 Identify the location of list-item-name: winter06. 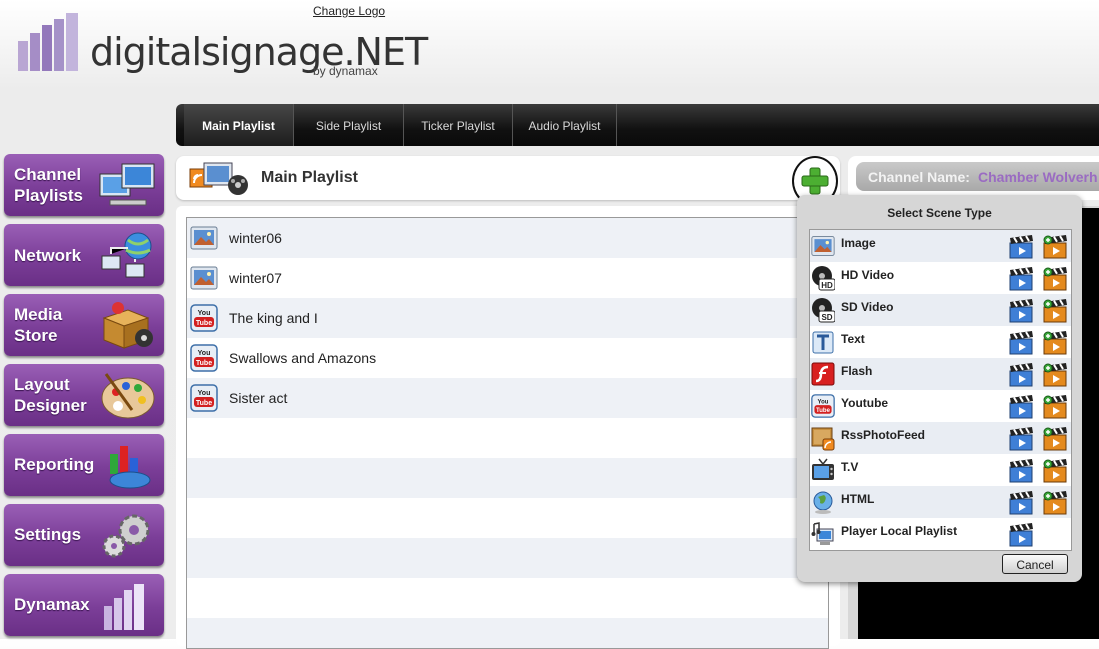
(255, 238).